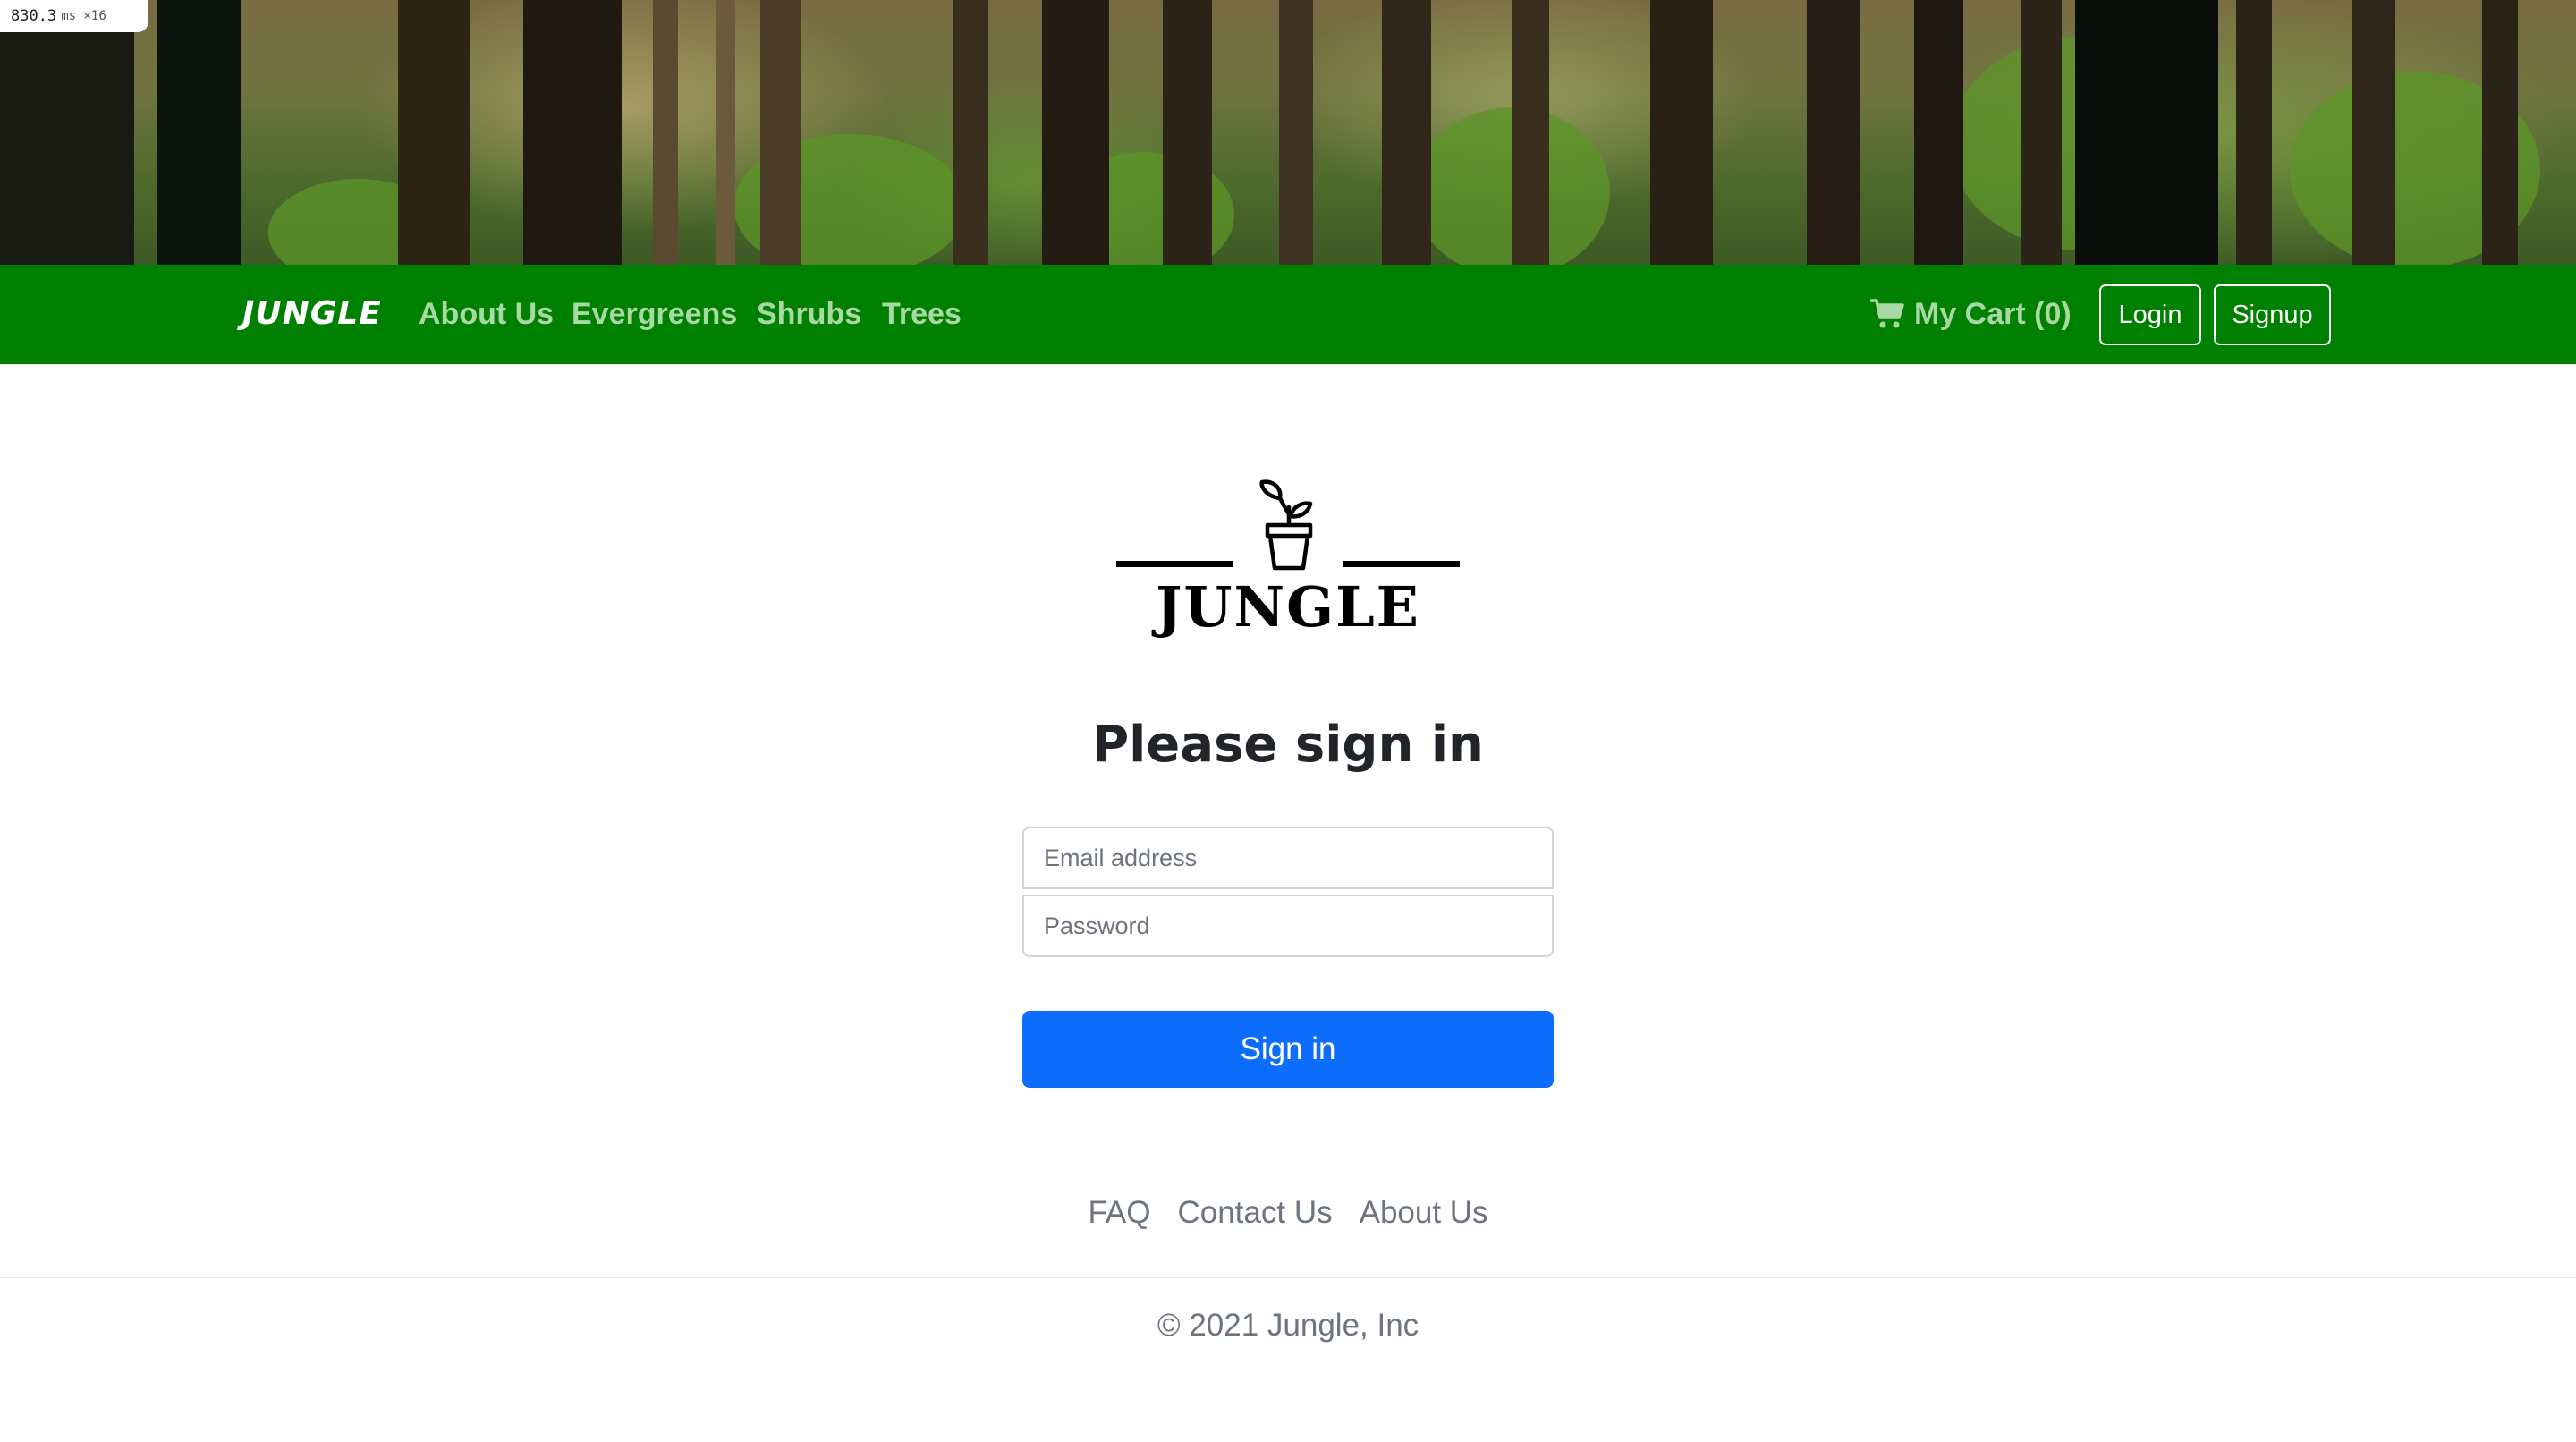  What do you see at coordinates (1424, 1213) in the screenshot?
I see `footer-link-about-us: About Us` at bounding box center [1424, 1213].